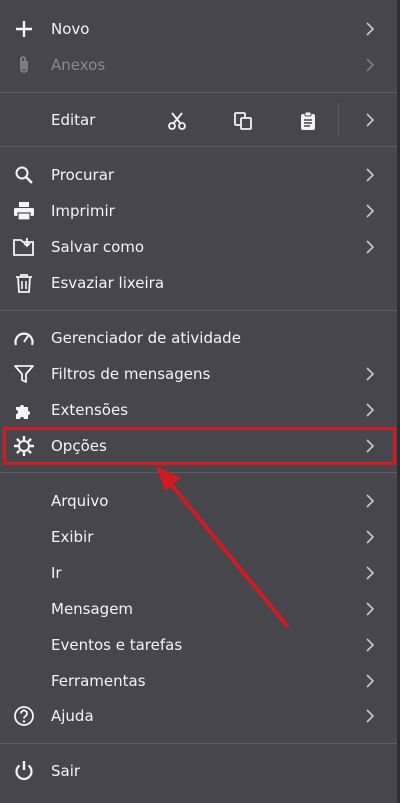 The width and height of the screenshot is (400, 803). Describe the element at coordinates (200, 609) in the screenshot. I see `menu-item-mensagem: Mensagem` at that location.